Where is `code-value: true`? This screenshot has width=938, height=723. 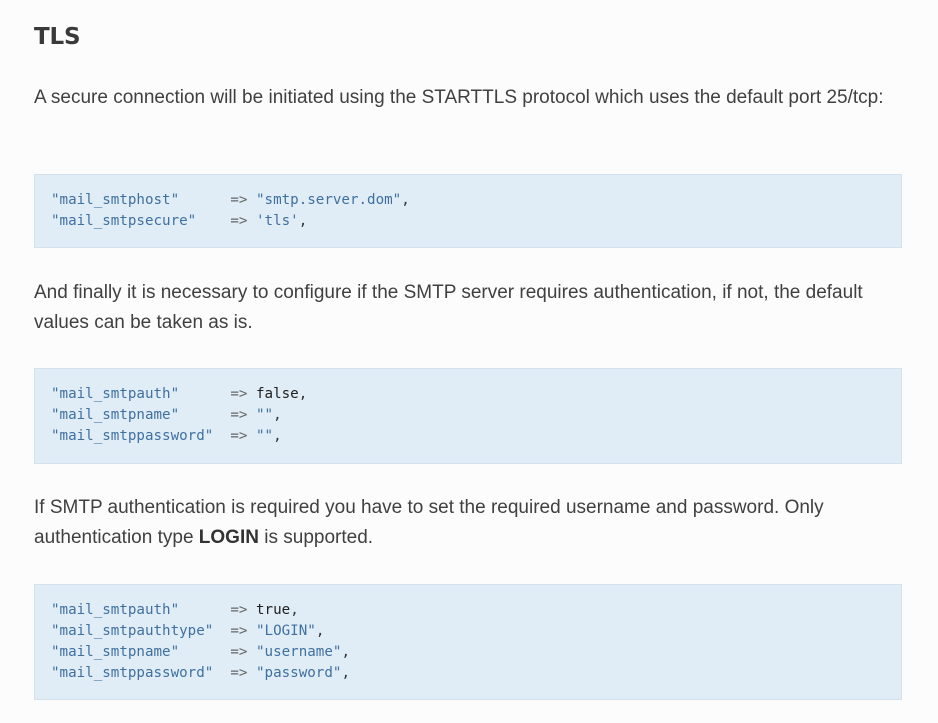
code-value: true is located at coordinates (273, 610).